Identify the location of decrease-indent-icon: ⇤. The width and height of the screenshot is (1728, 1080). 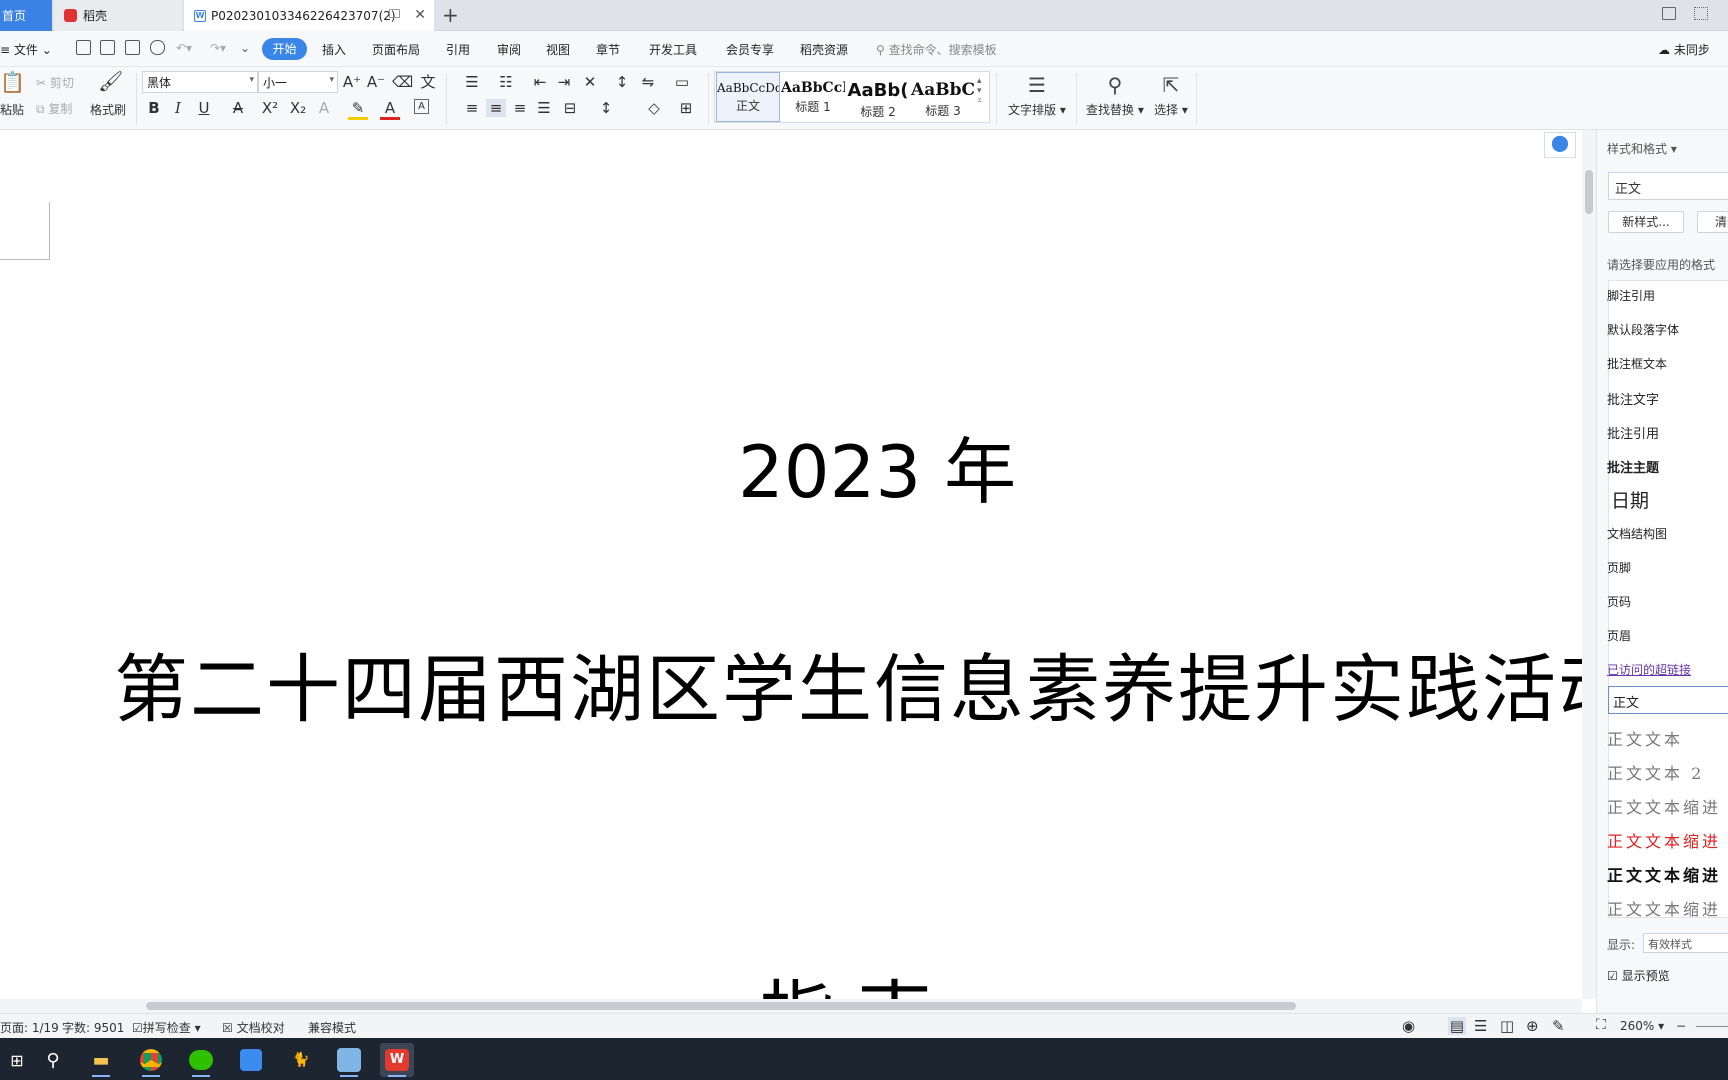
(540, 82).